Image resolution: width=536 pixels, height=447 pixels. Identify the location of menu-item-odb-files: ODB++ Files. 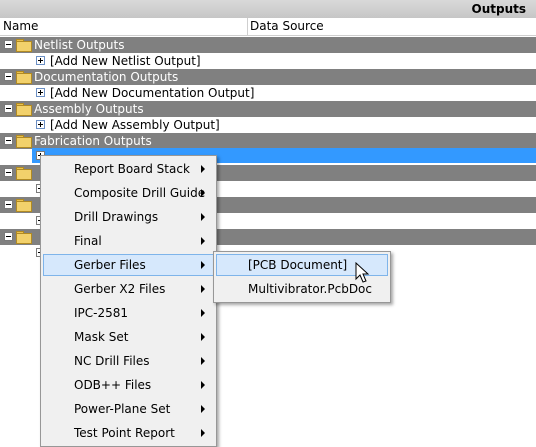
(128, 385).